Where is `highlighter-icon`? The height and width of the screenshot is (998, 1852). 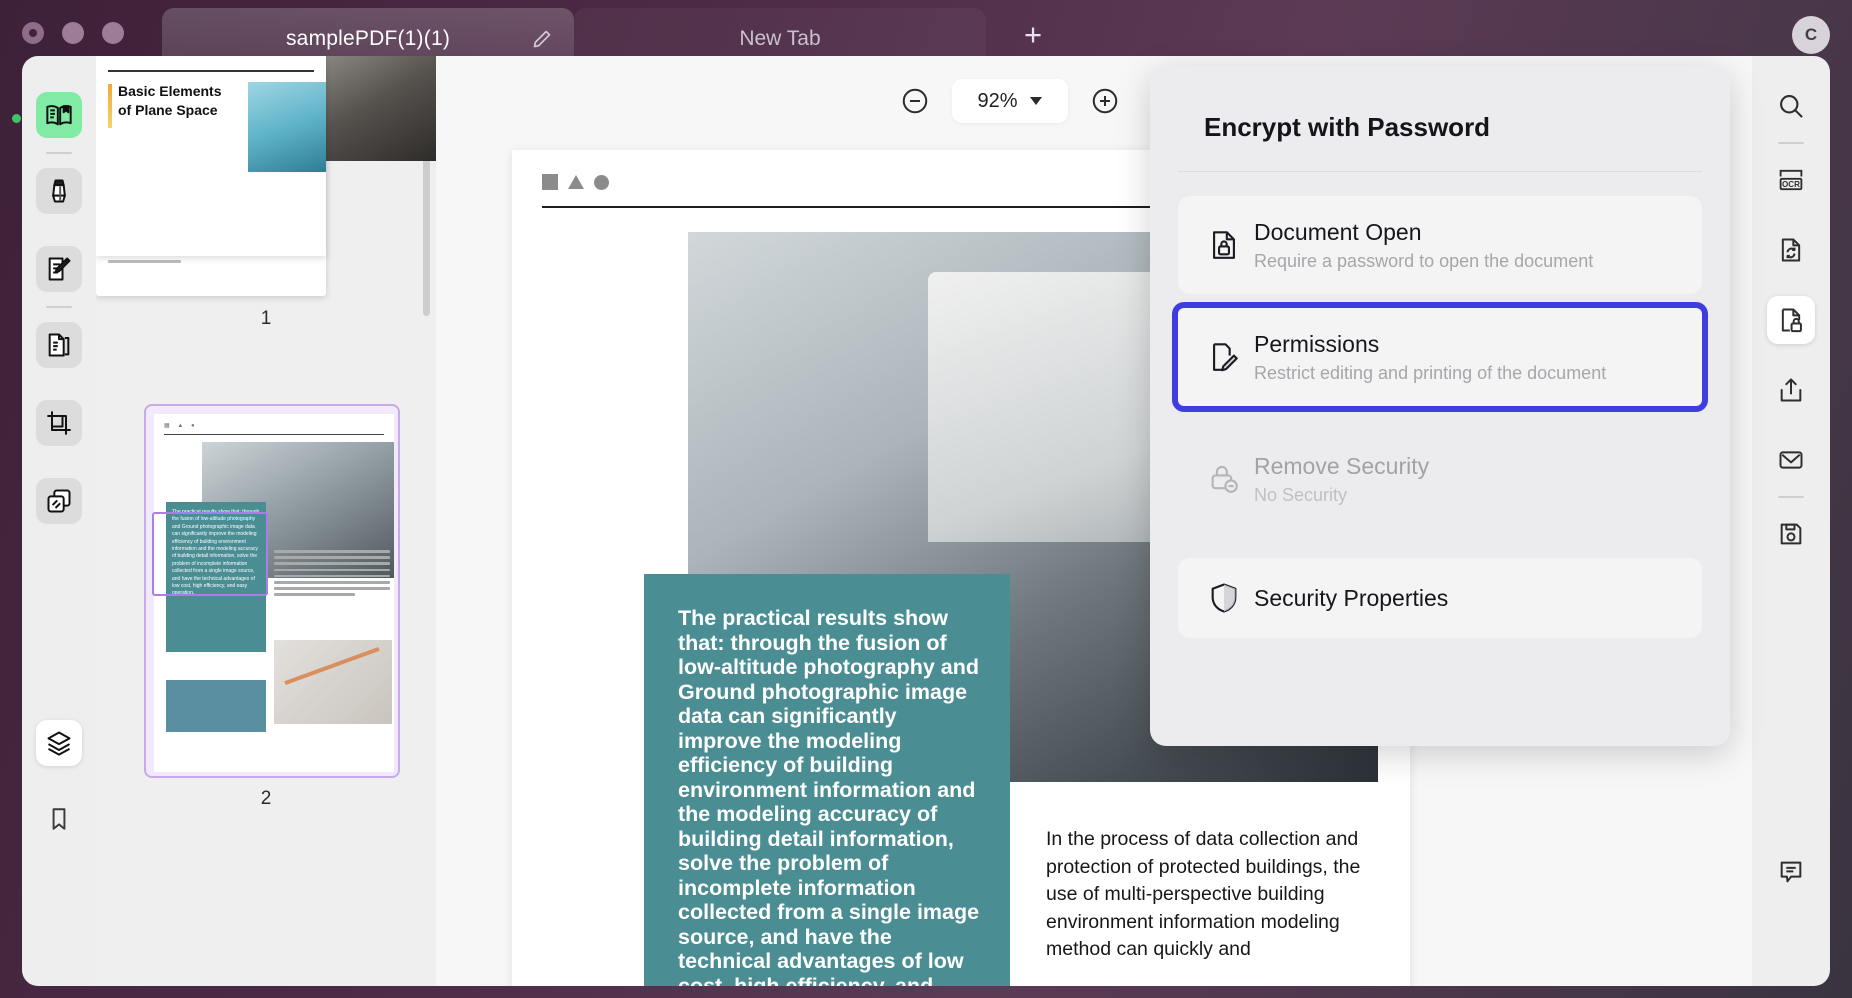 highlighter-icon is located at coordinates (59, 191).